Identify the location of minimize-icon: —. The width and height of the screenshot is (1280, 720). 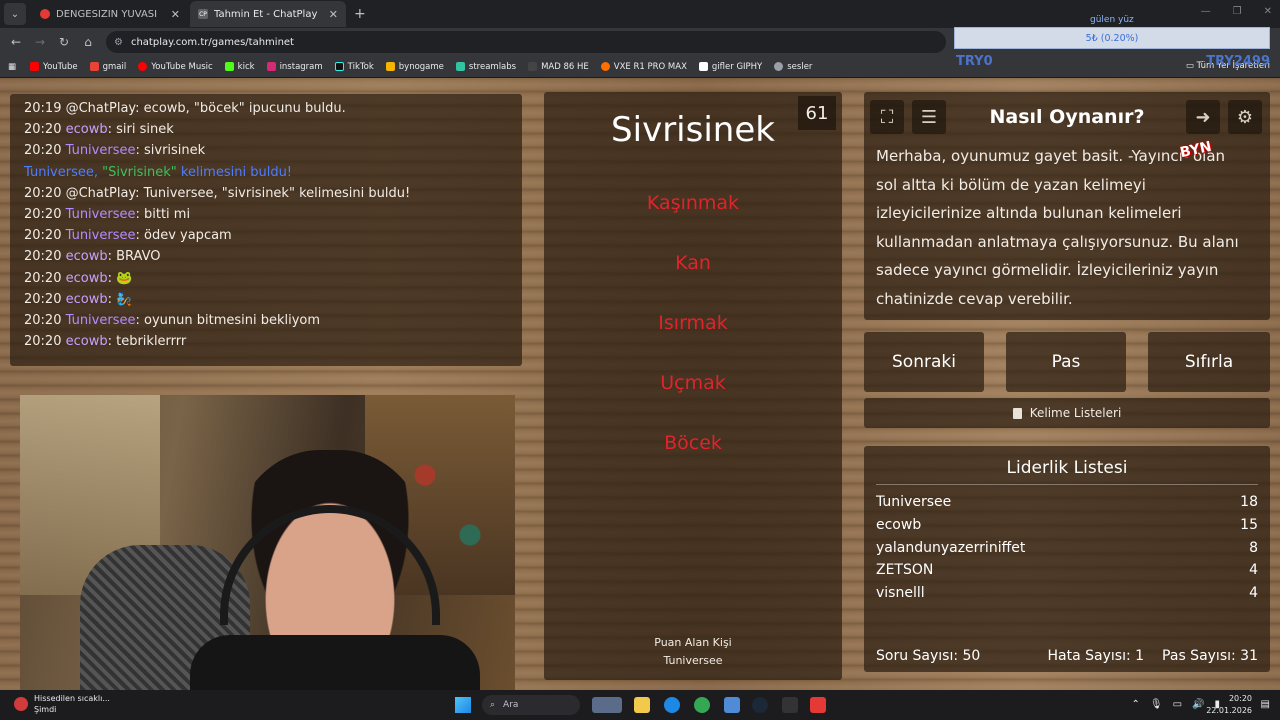
(1206, 11).